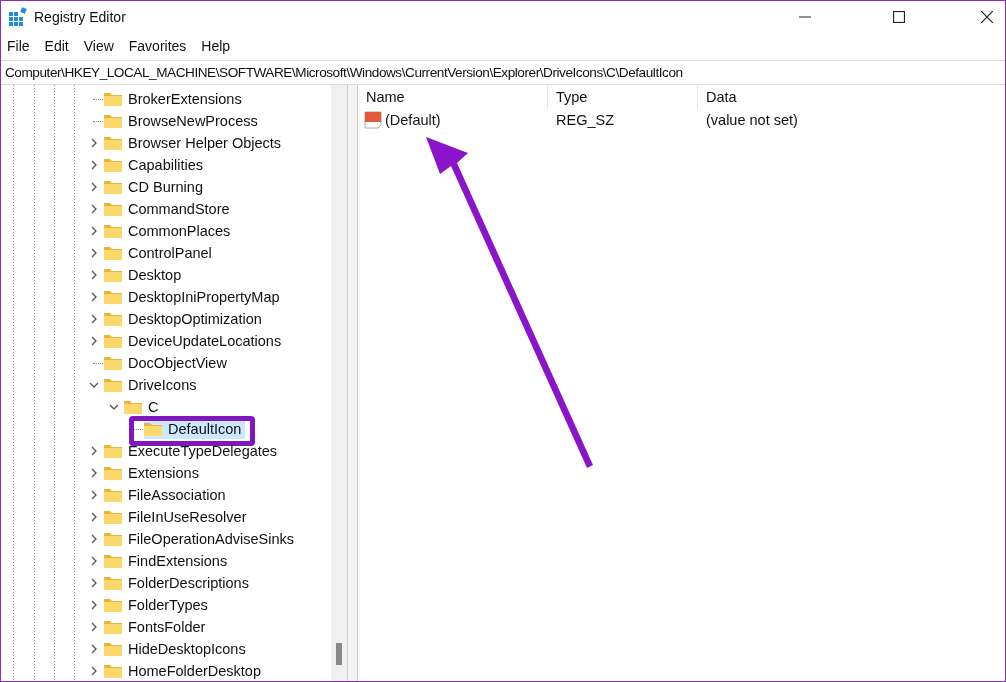 This screenshot has height=682, width=1006. What do you see at coordinates (143, 407) in the screenshot?
I see `tree-item: C` at bounding box center [143, 407].